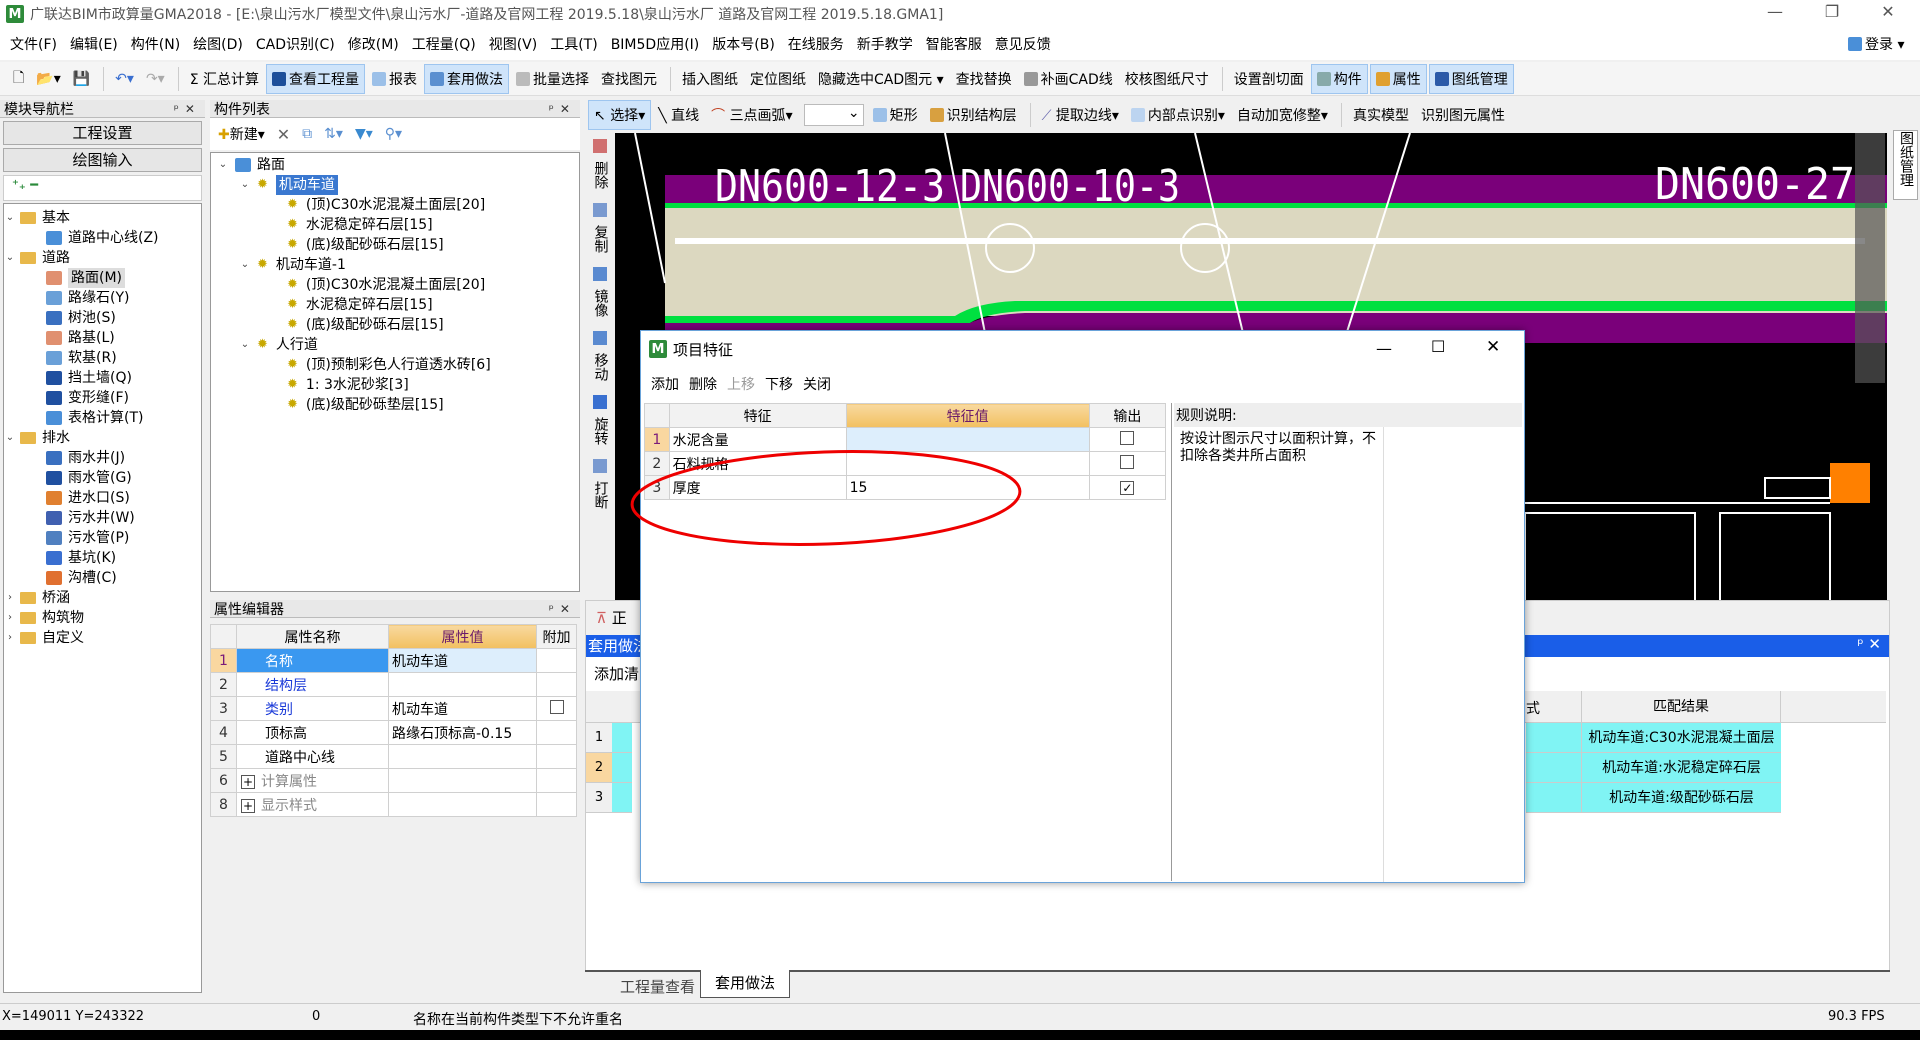  Describe the element at coordinates (1339, 78) in the screenshot. I see `component-toggle: 构件` at that location.